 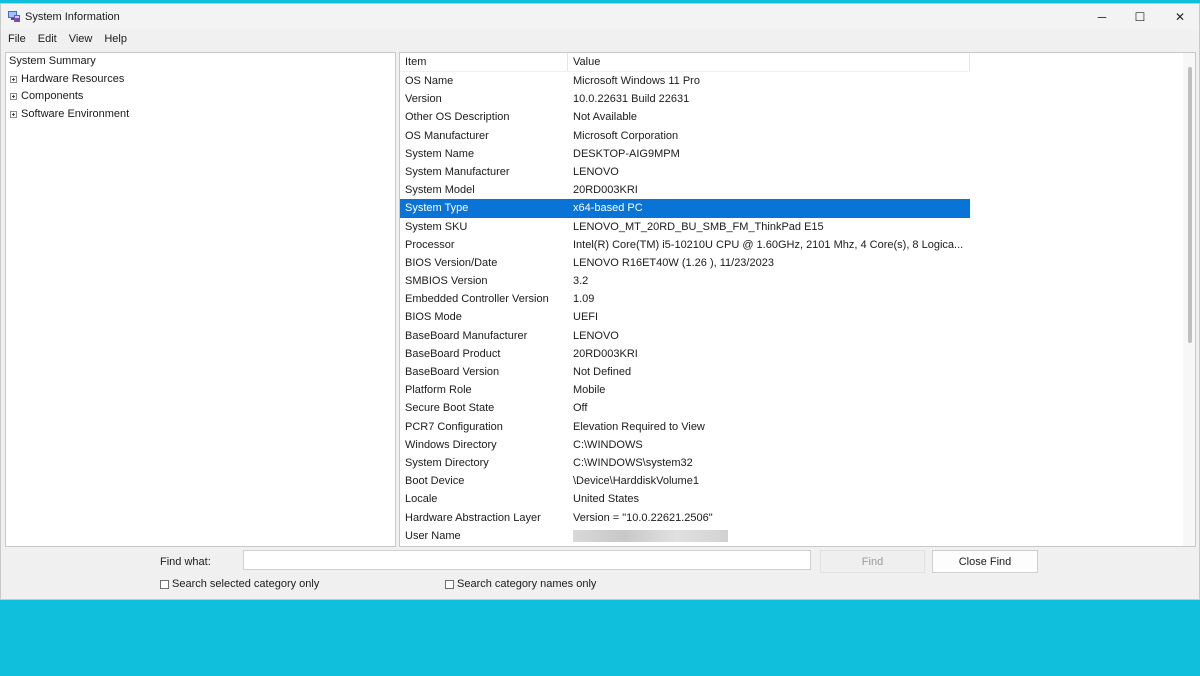 What do you see at coordinates (430, 244) in the screenshot?
I see `row-item: Processor` at bounding box center [430, 244].